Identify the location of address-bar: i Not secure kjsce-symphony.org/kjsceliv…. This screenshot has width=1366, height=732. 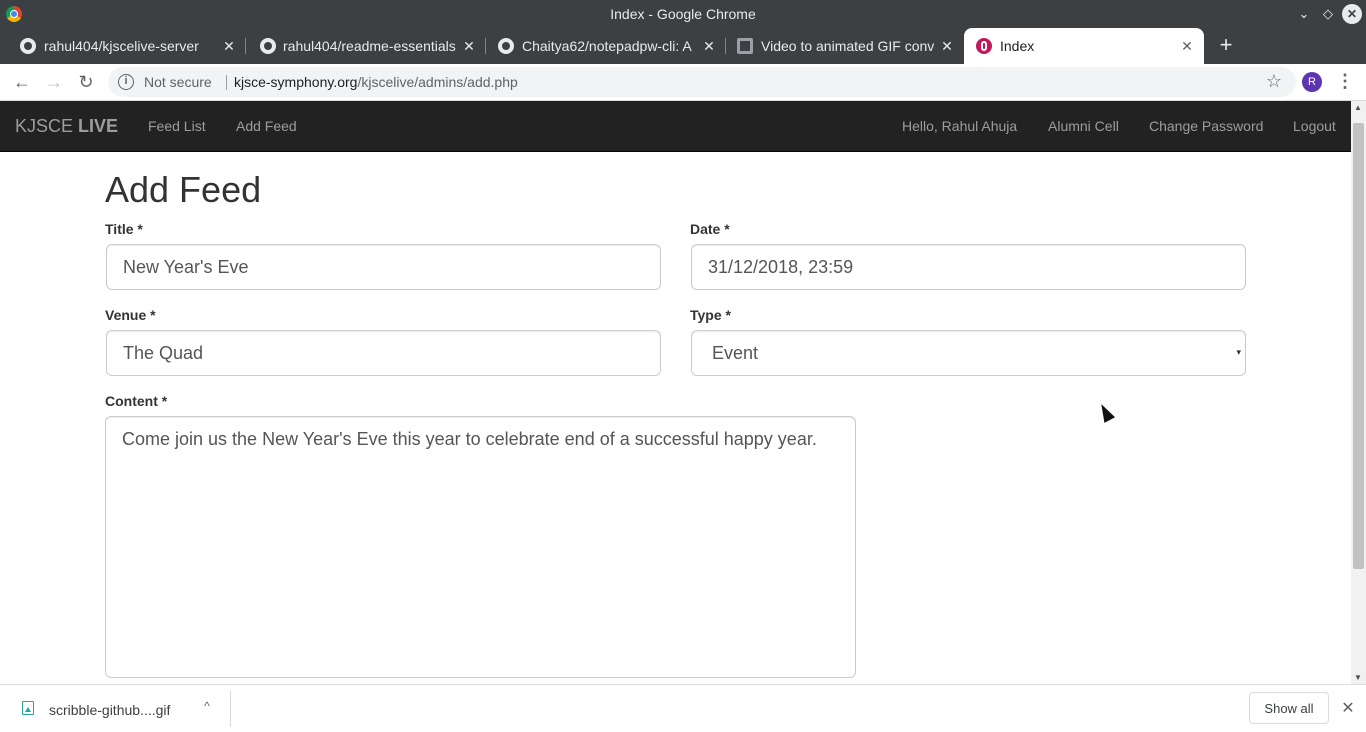
(702, 82).